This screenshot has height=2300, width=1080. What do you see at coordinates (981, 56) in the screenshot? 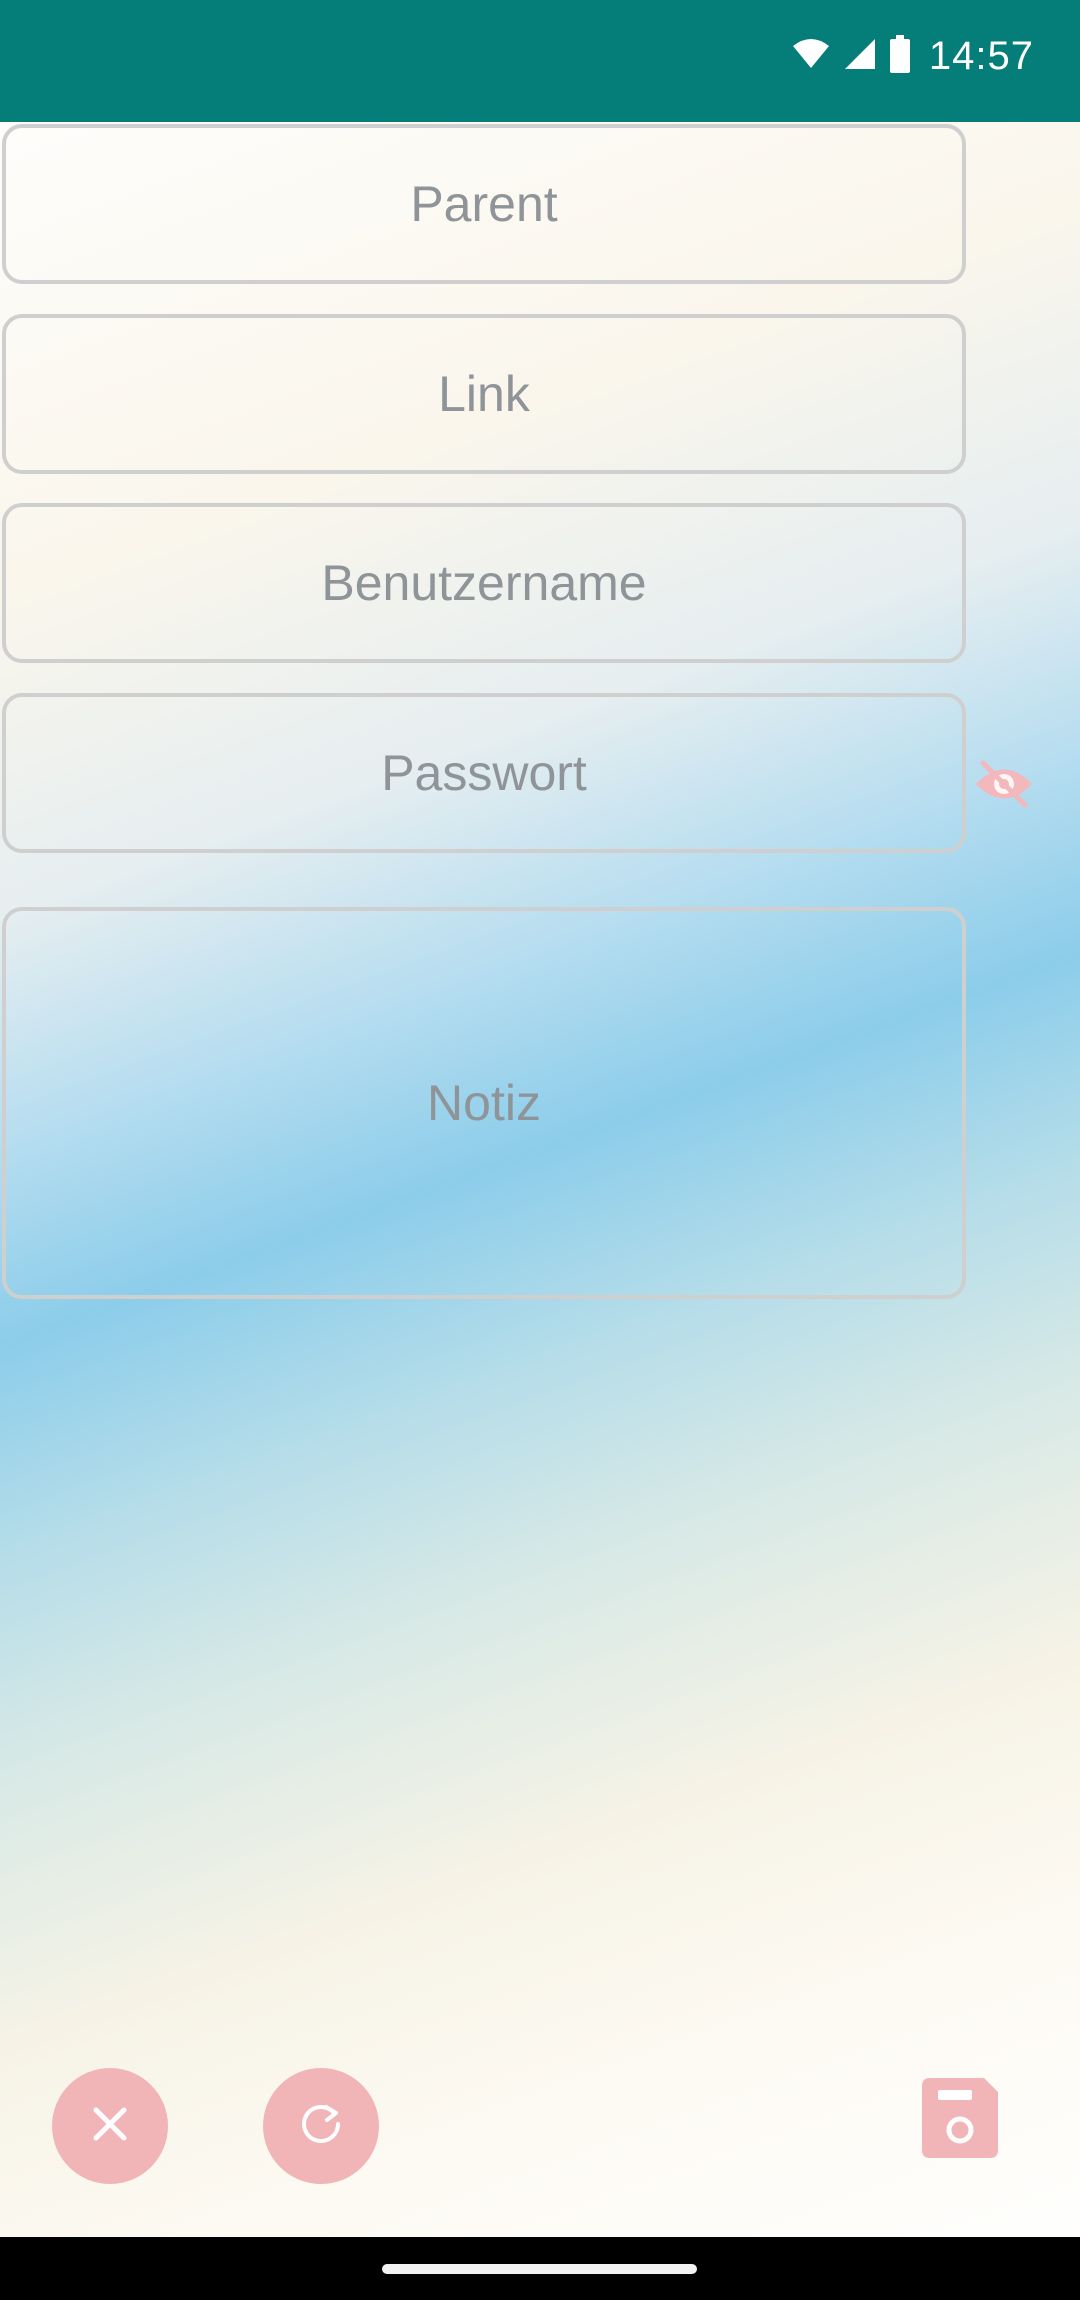
I see `status-time: 14:57` at bounding box center [981, 56].